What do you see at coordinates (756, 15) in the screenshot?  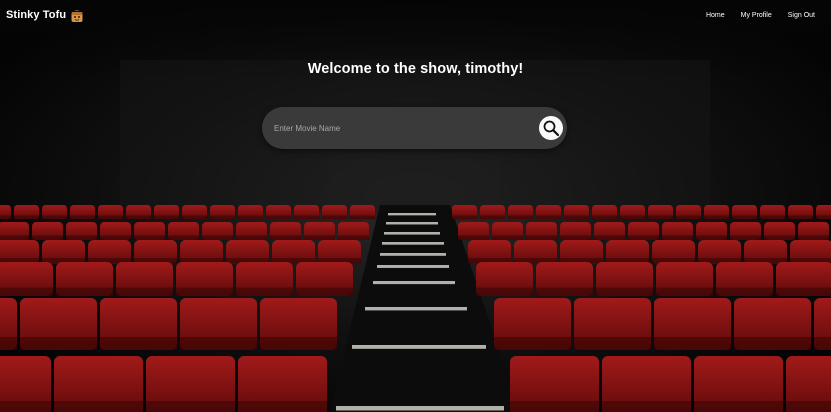 I see `nav-link-my-profile: My Profile` at bounding box center [756, 15].